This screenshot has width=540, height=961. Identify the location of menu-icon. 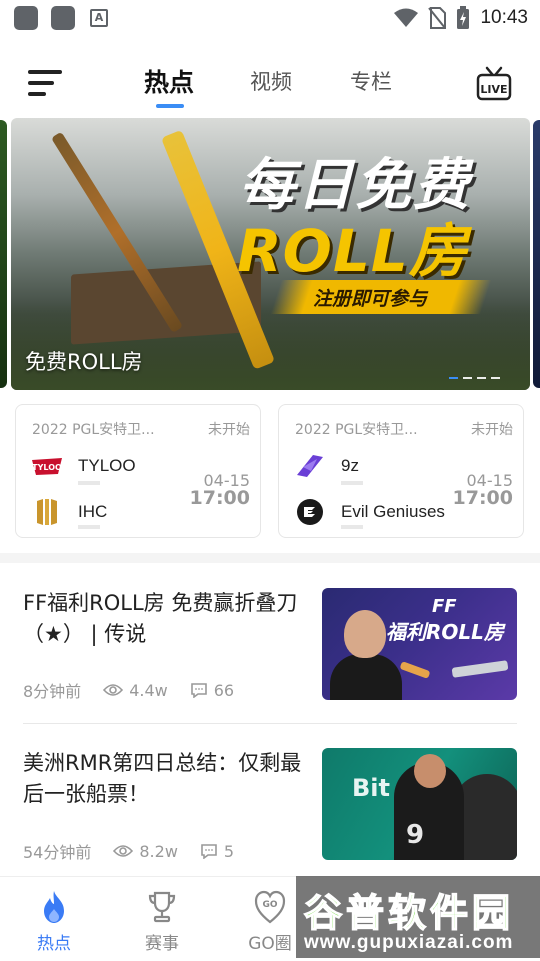
(45, 83).